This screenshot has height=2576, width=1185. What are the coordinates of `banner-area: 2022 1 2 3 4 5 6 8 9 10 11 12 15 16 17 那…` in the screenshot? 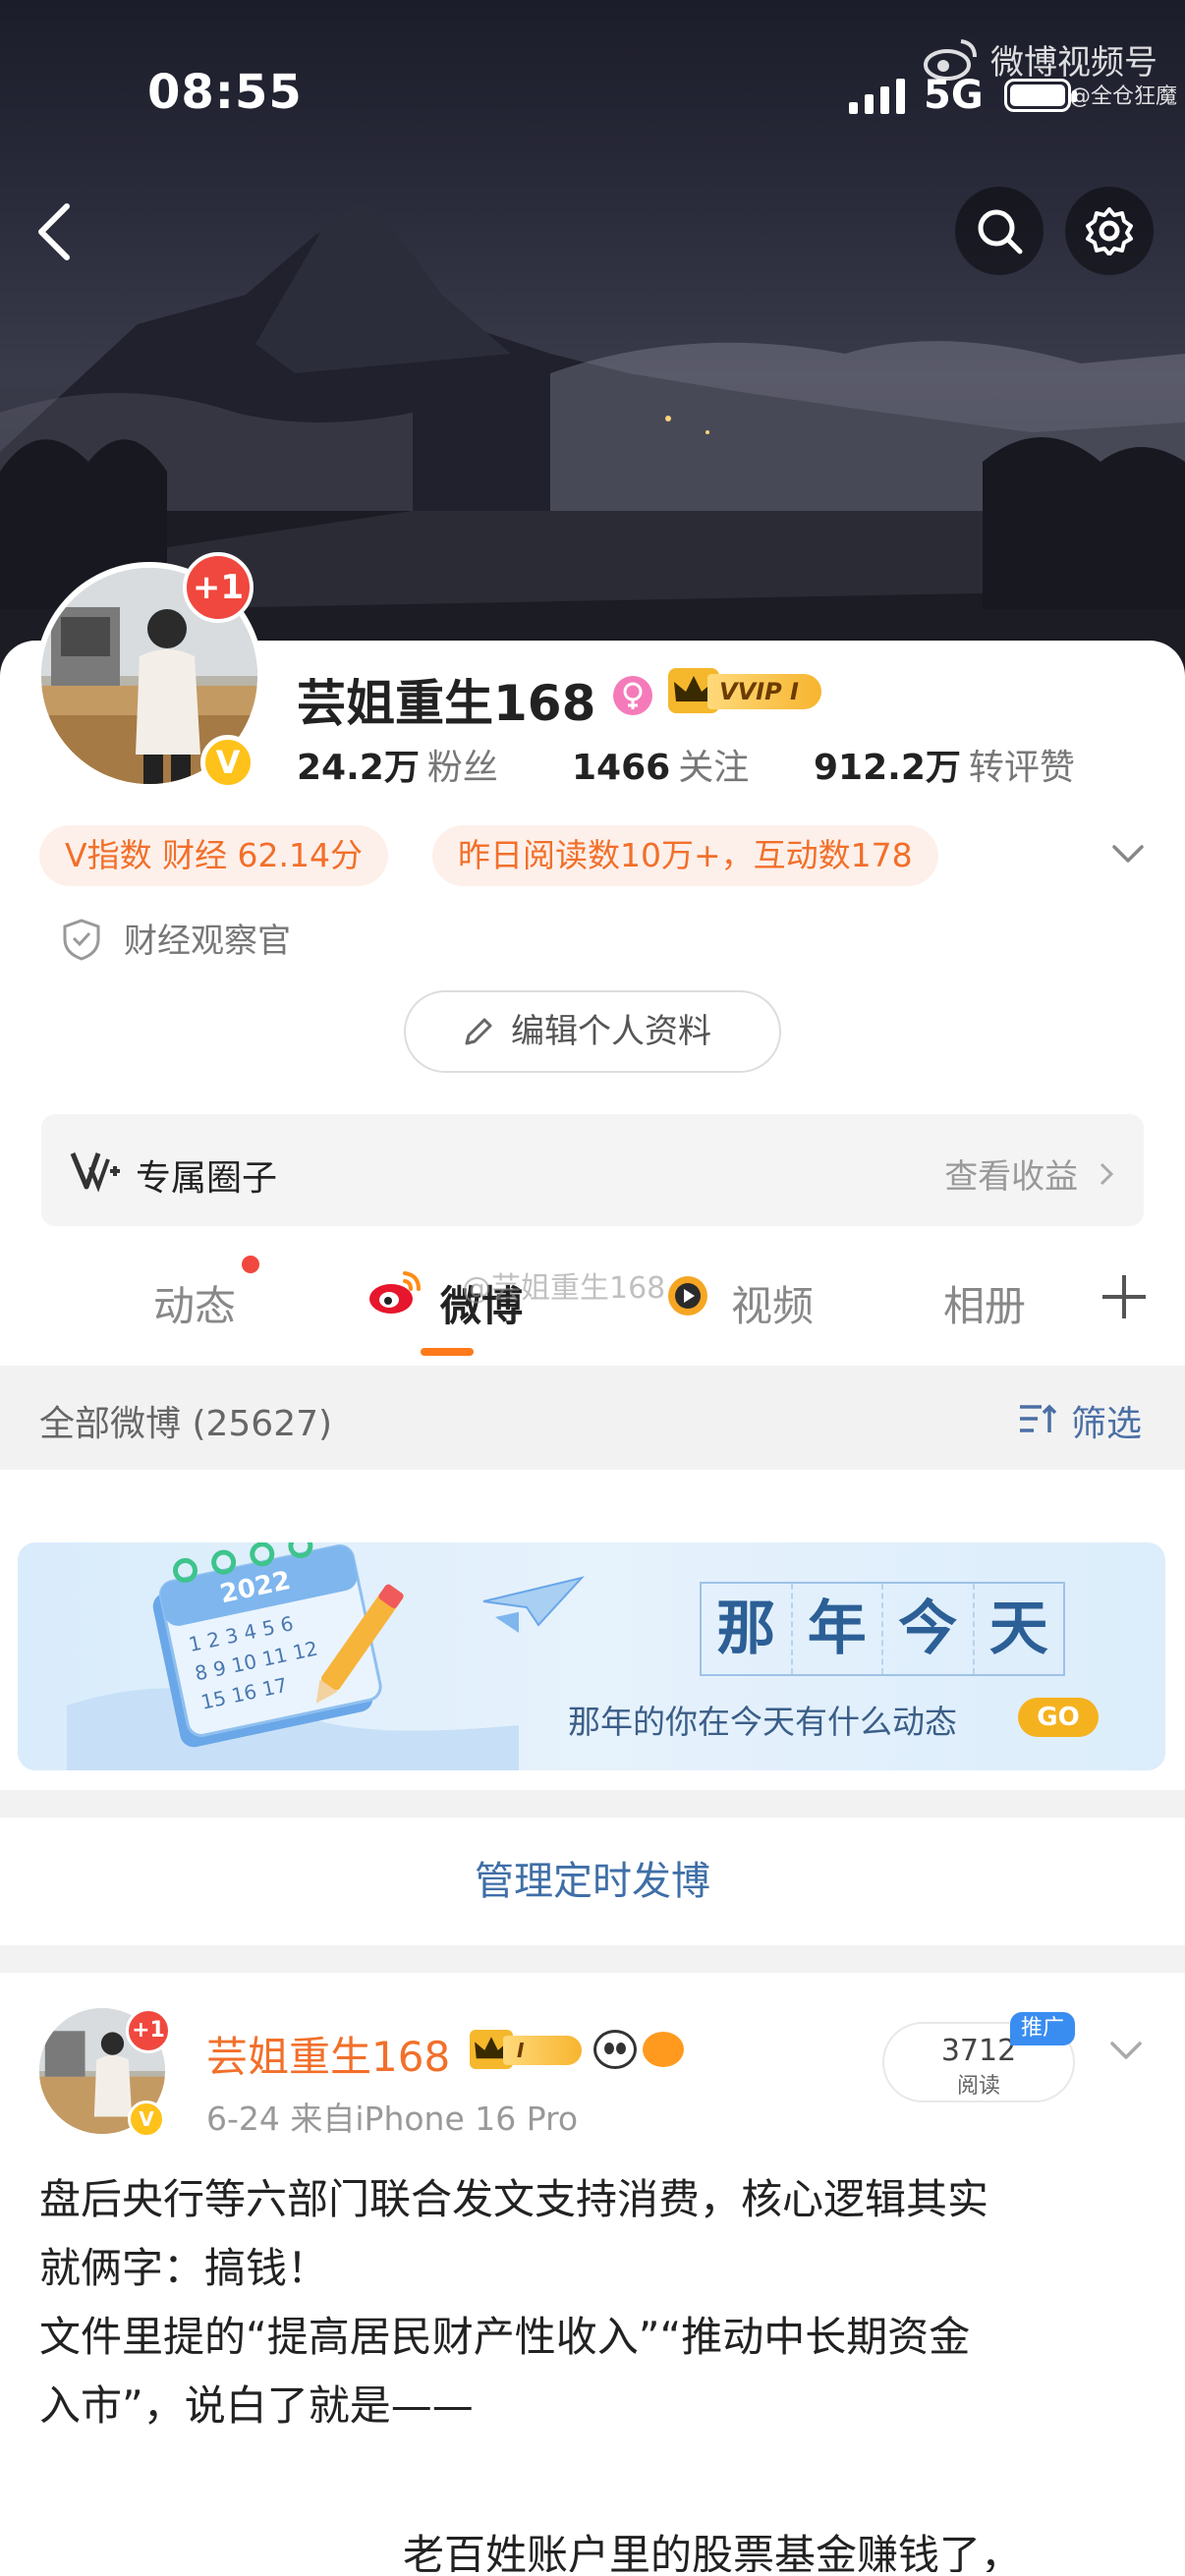 It's located at (592, 1630).